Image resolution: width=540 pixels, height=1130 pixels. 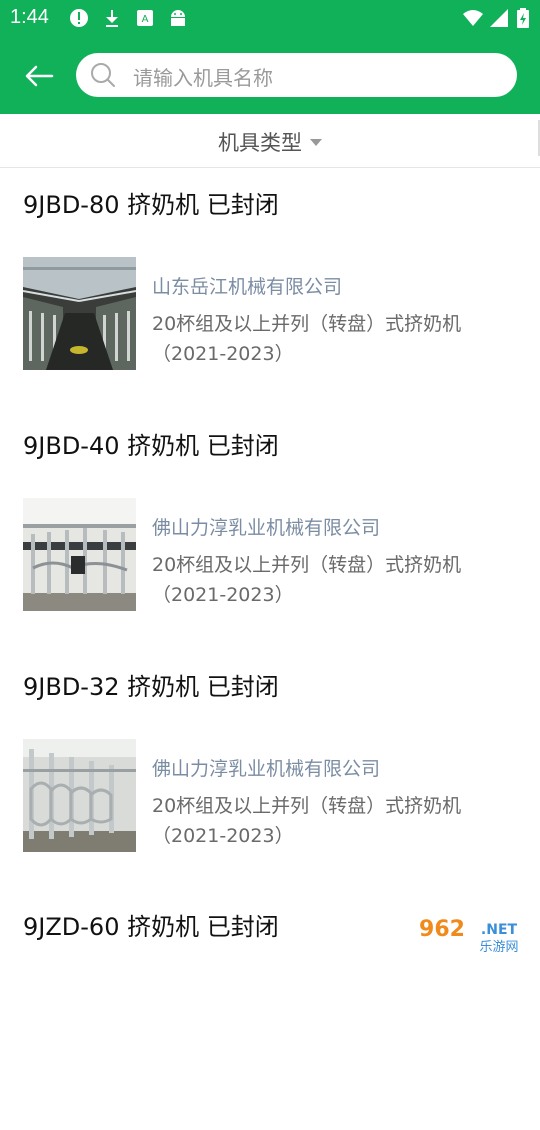 What do you see at coordinates (151, 687) in the screenshot?
I see `item-title: 9JBD-32 挤奶机 已封闭` at bounding box center [151, 687].